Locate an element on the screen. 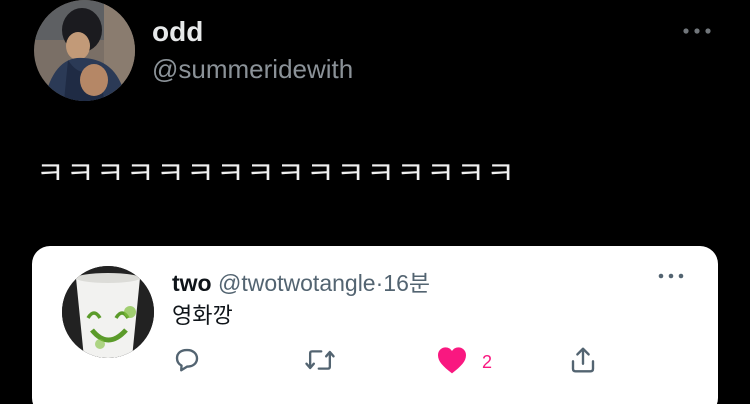  quoted-more-options-icon is located at coordinates (671, 275).